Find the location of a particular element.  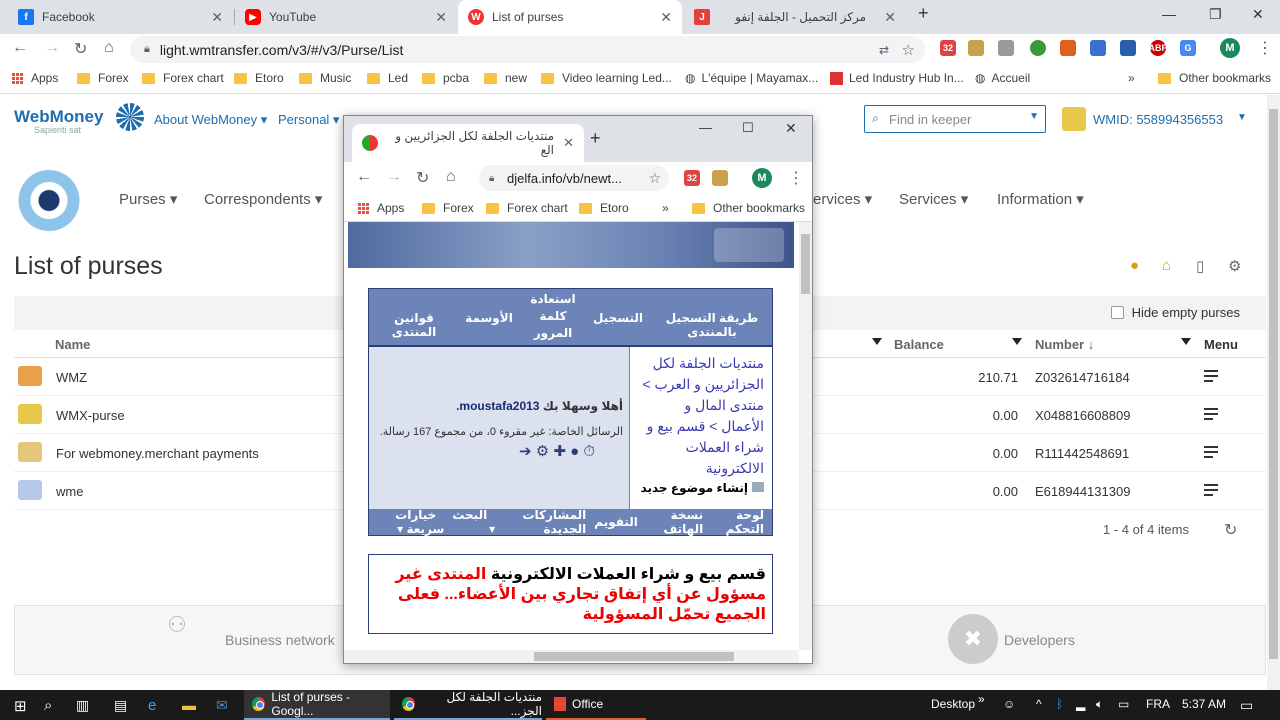

language-indicator: FRA is located at coordinates (1158, 704).